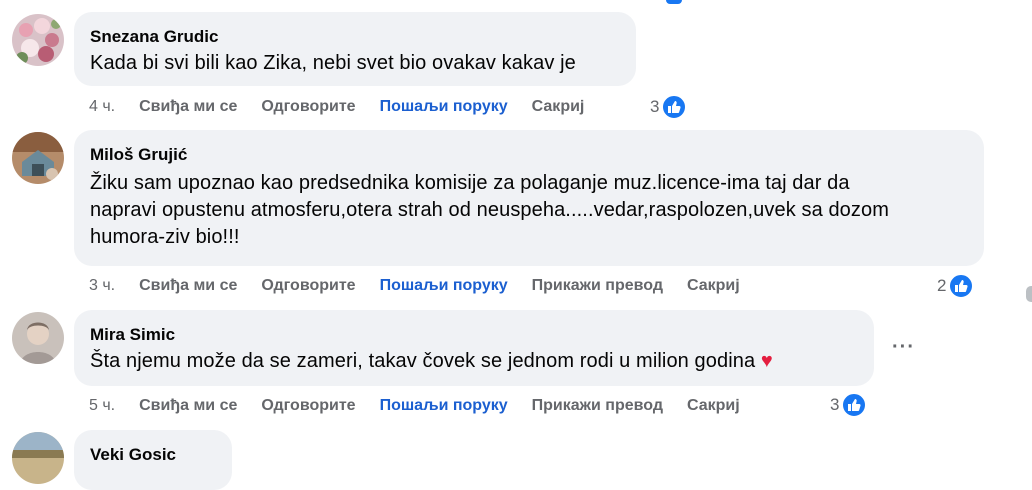 The width and height of the screenshot is (1032, 490). I want to click on comment-text-line: humora-ziv bio!!!, so click(165, 237).